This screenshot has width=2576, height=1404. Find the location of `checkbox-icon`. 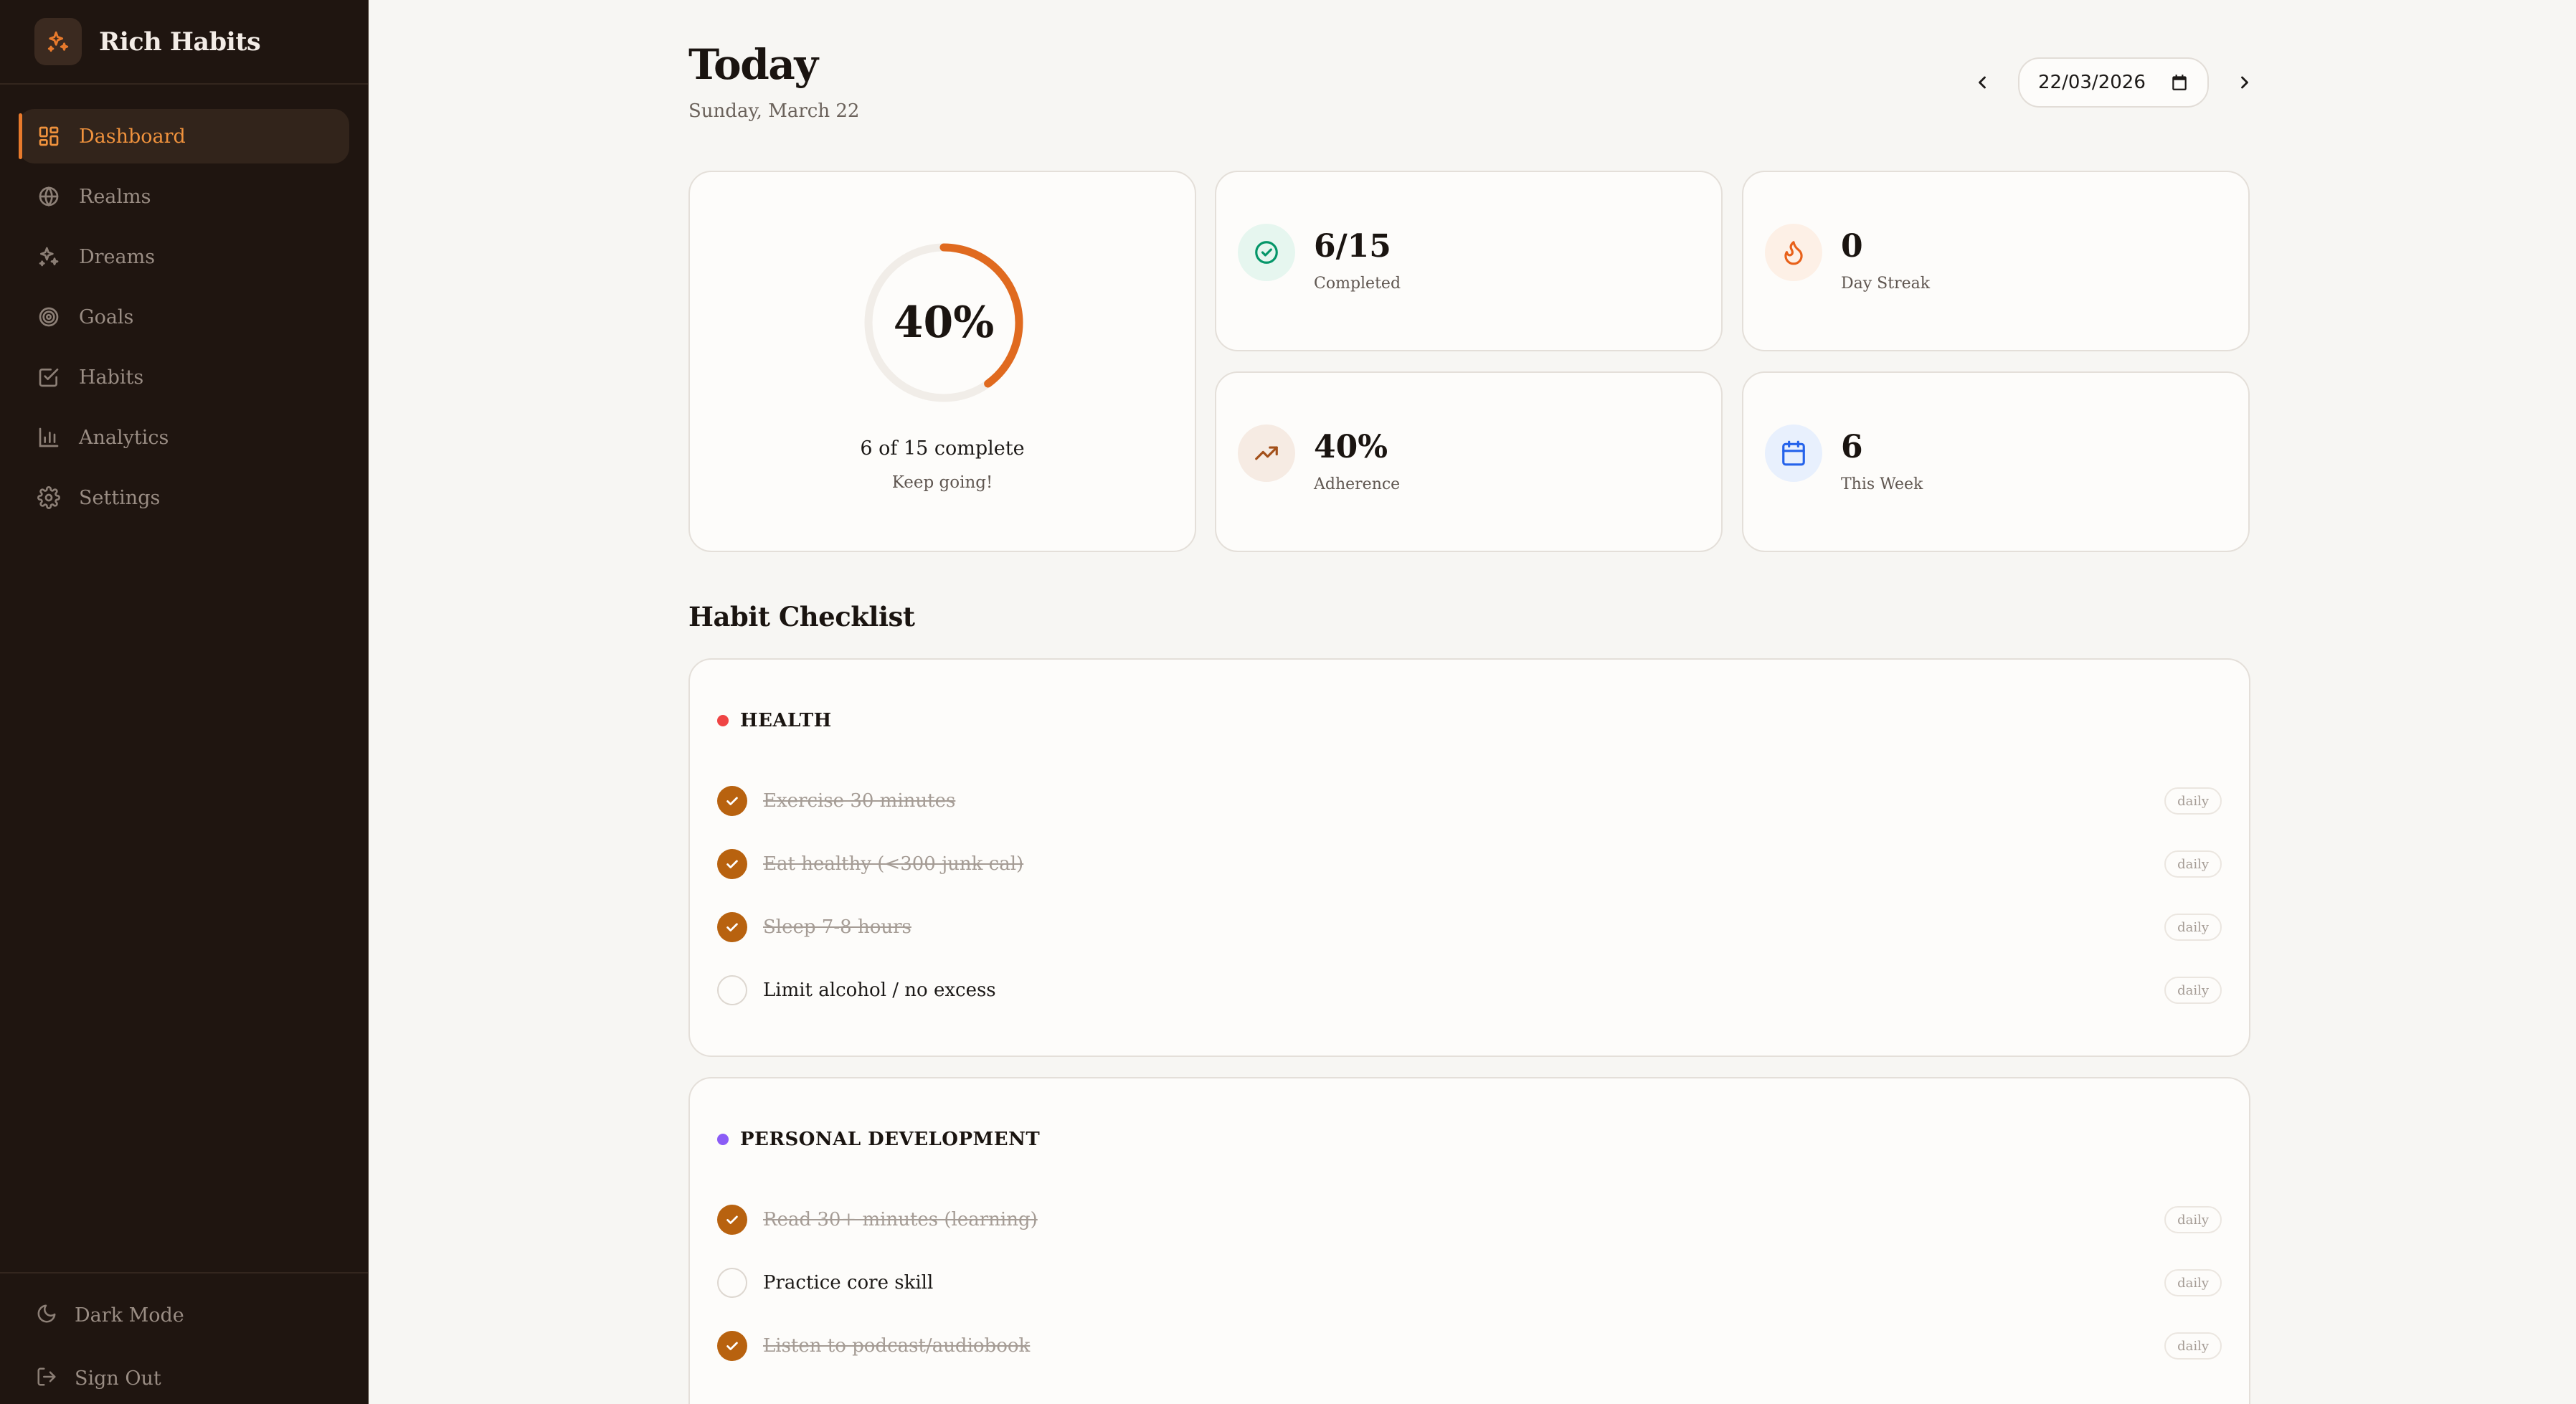

checkbox-icon is located at coordinates (49, 377).